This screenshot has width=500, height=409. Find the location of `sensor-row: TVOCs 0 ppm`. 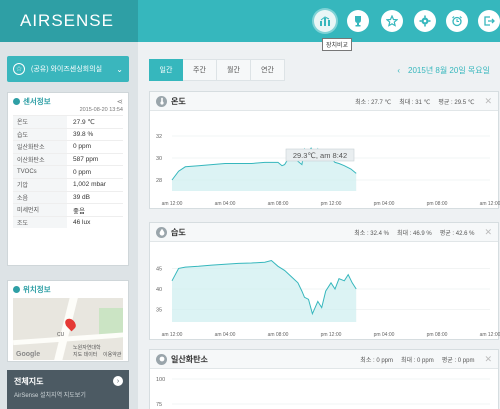

sensor-row: TVOCs 0 ppm is located at coordinates (68, 171).